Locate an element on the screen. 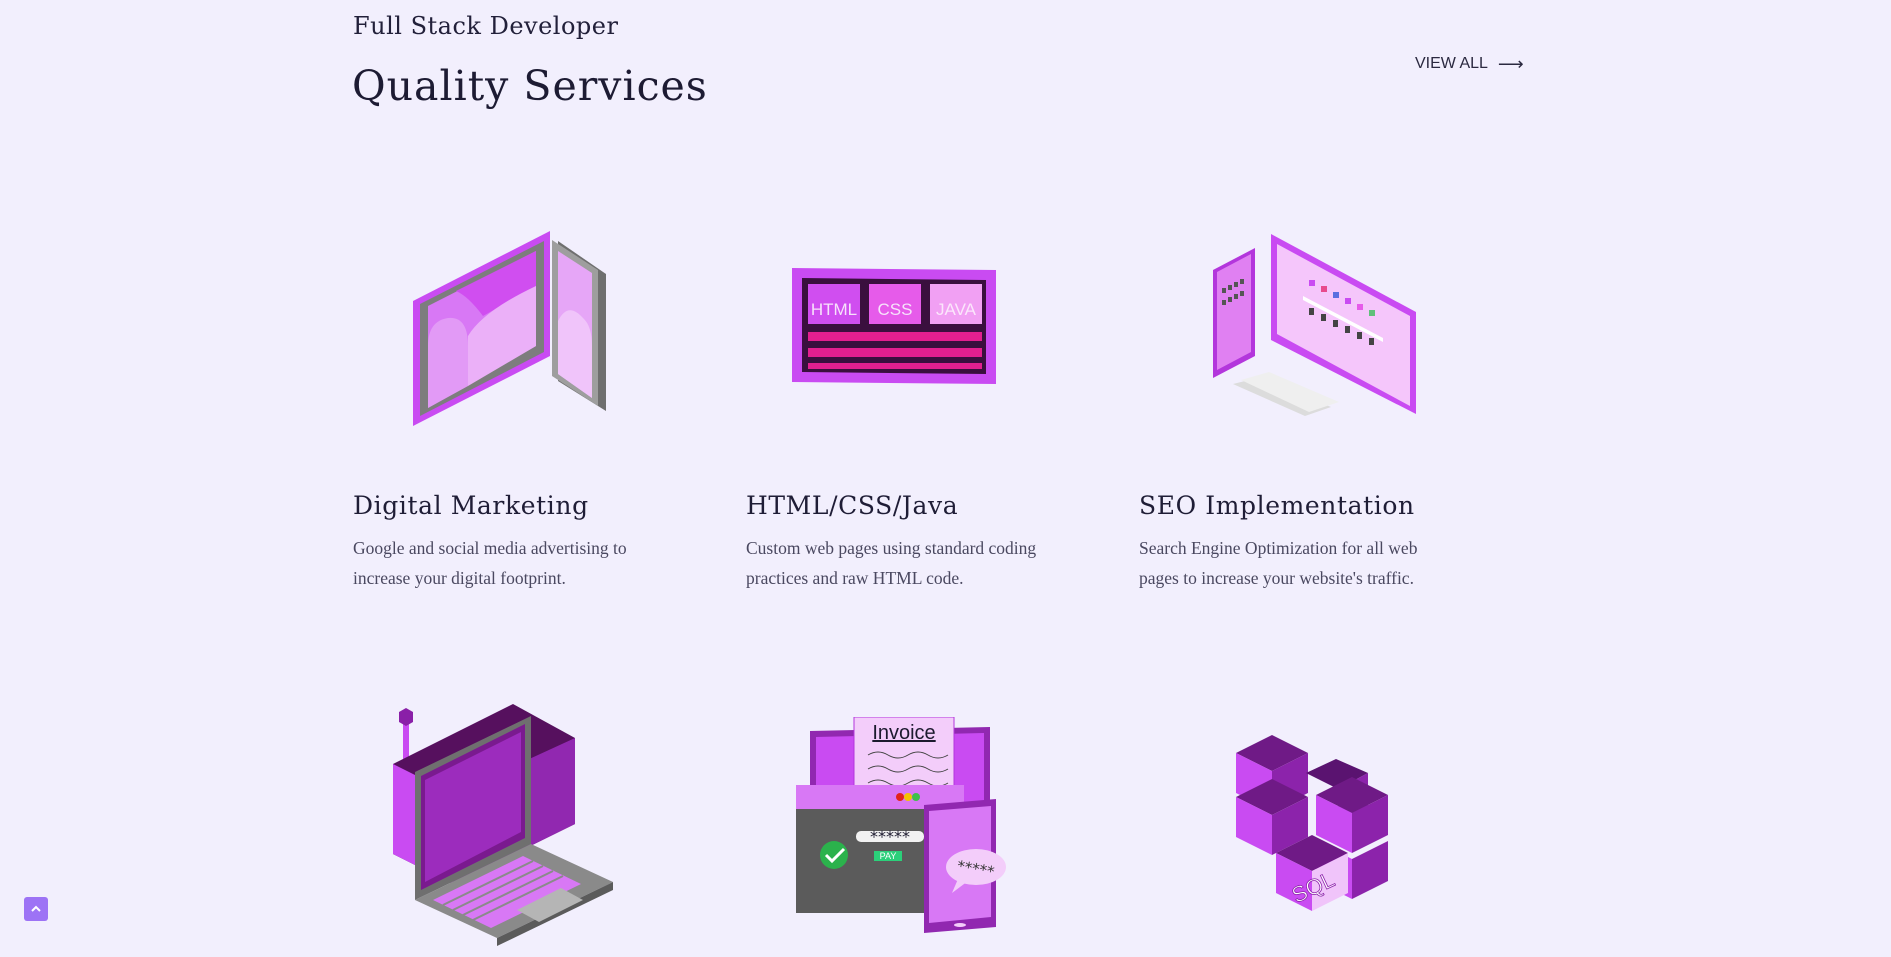 Image resolution: width=1891 pixels, height=957 pixels. code-monitor-icon: HTML CSS JAVA is located at coordinates (894, 326).